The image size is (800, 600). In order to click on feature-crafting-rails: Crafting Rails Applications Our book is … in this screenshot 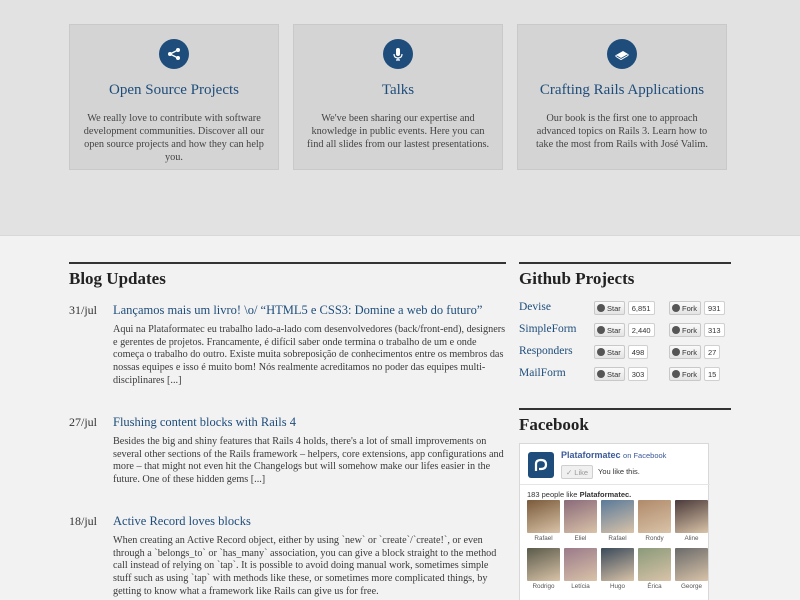, I will do `click(622, 97)`.